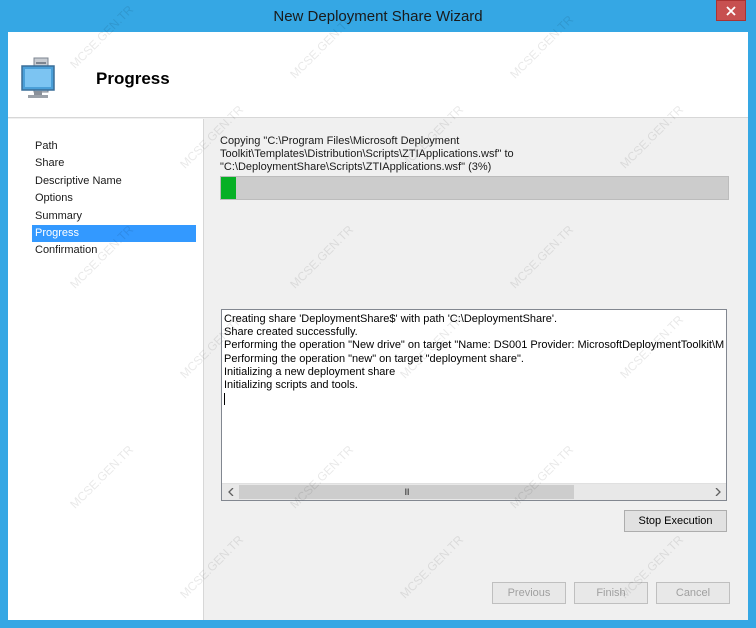  I want to click on scroll-left-button, so click(230, 492).